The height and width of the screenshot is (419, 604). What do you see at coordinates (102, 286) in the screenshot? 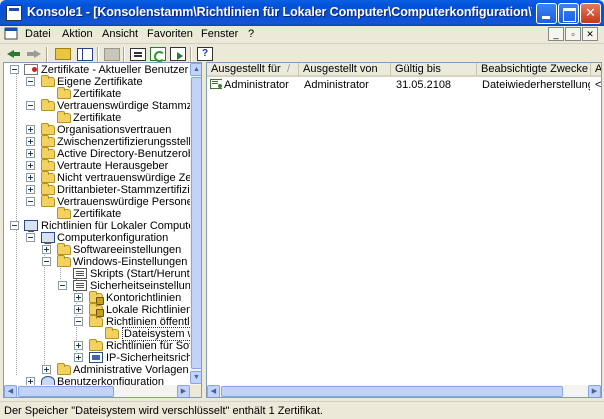
I see `tree-item-security-settings: Sicherheitseinstellunger` at bounding box center [102, 286].